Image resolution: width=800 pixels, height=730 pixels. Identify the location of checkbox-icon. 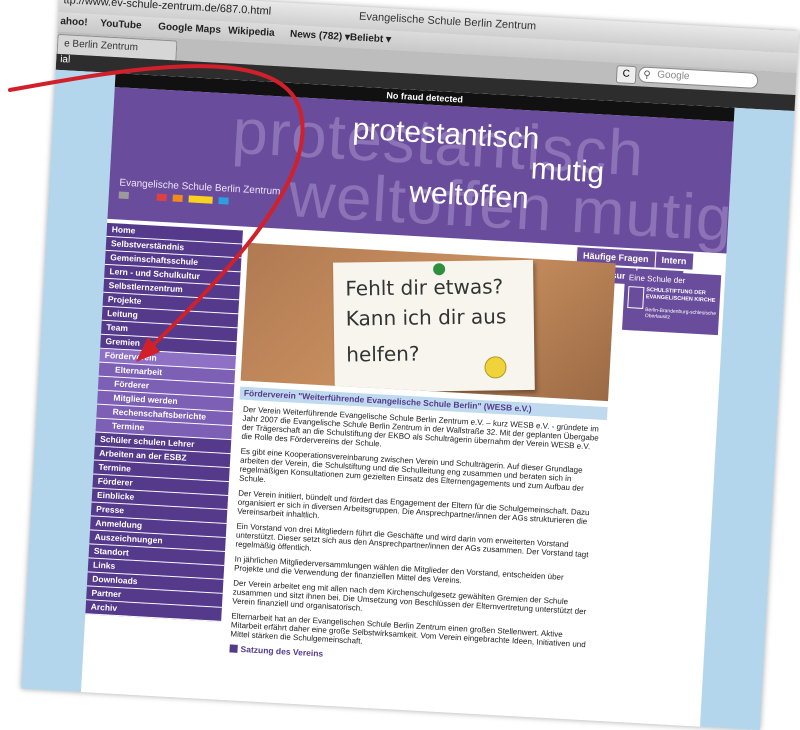
(233, 648).